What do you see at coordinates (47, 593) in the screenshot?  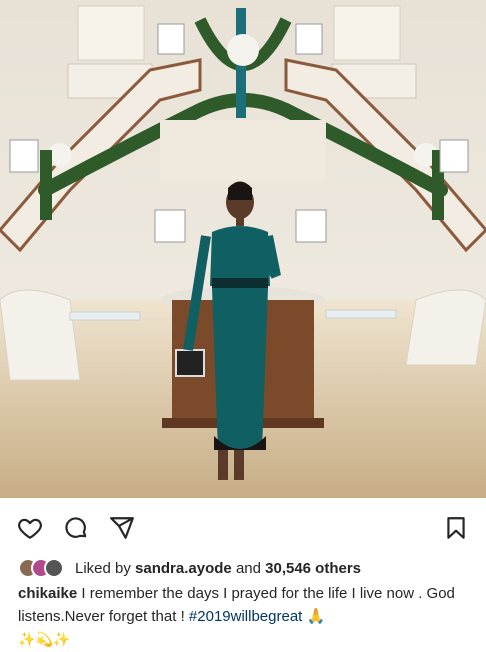 I see `caption-username: chikaike` at bounding box center [47, 593].